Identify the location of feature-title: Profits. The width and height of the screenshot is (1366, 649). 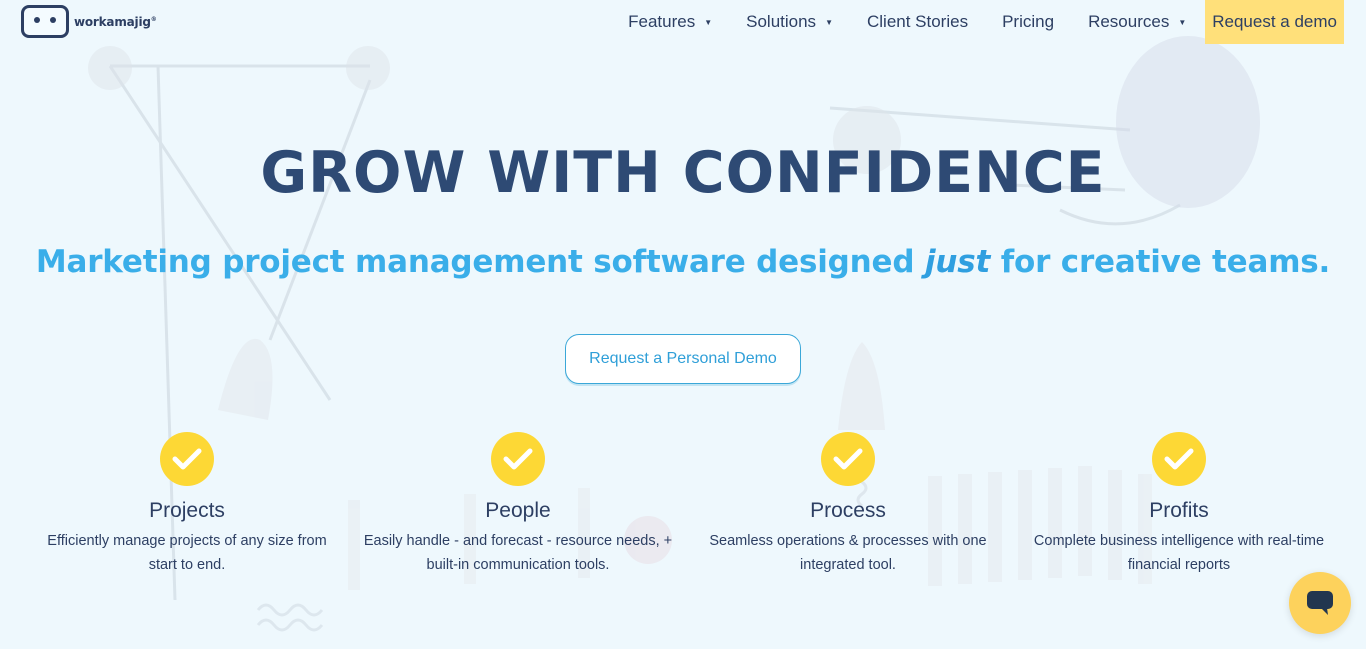
(1179, 510).